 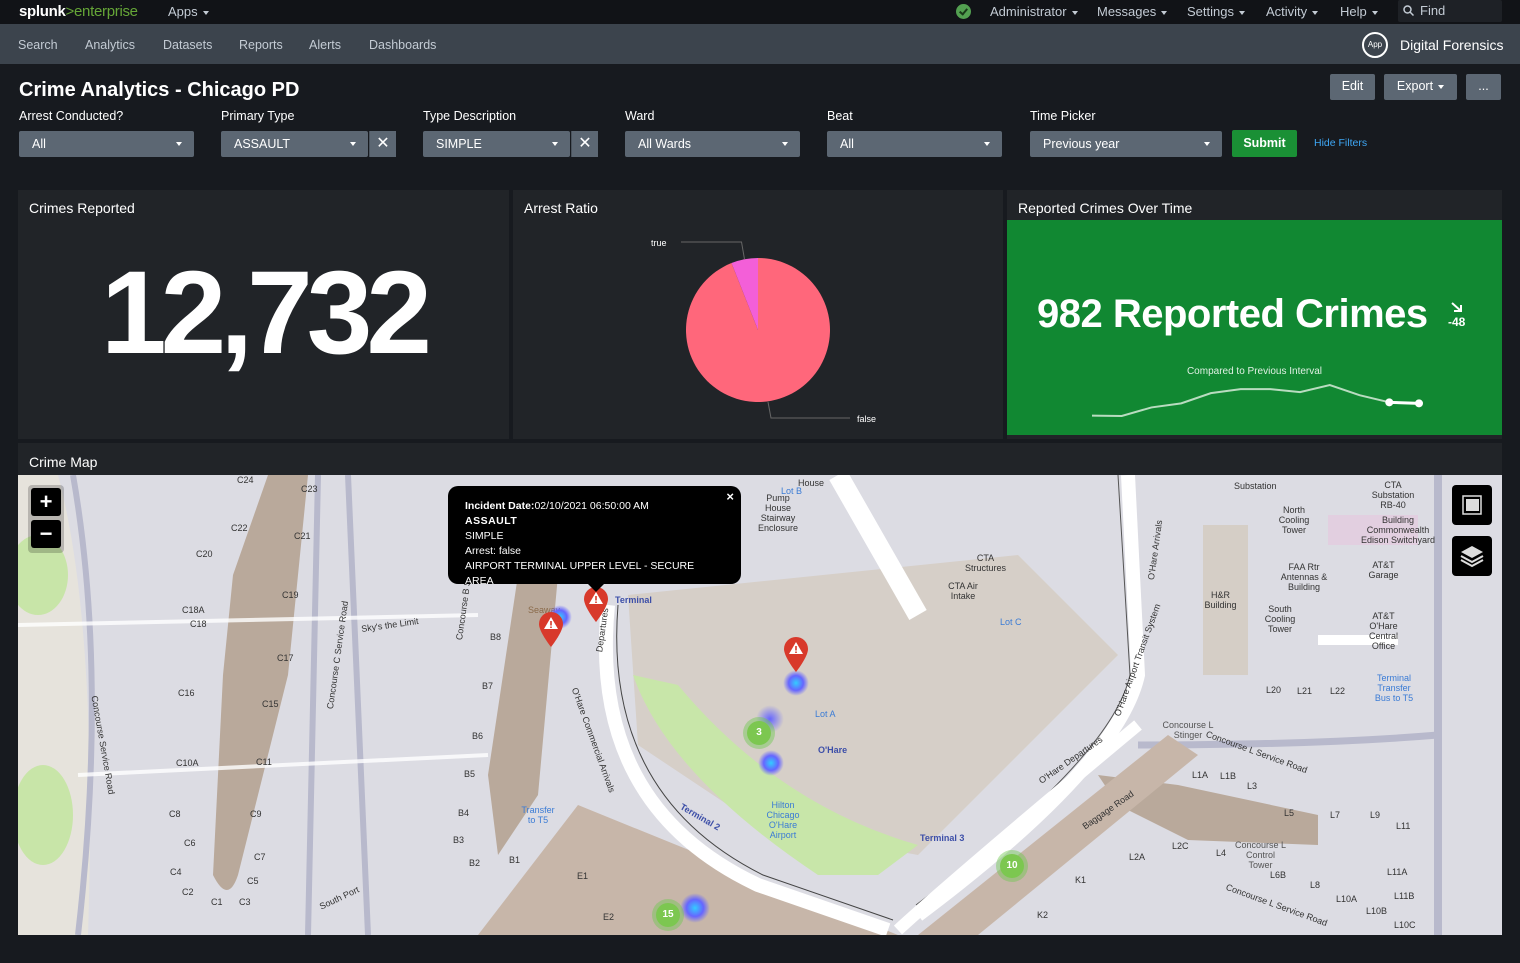 I want to click on filter-label-ward: Ward, so click(x=640, y=116).